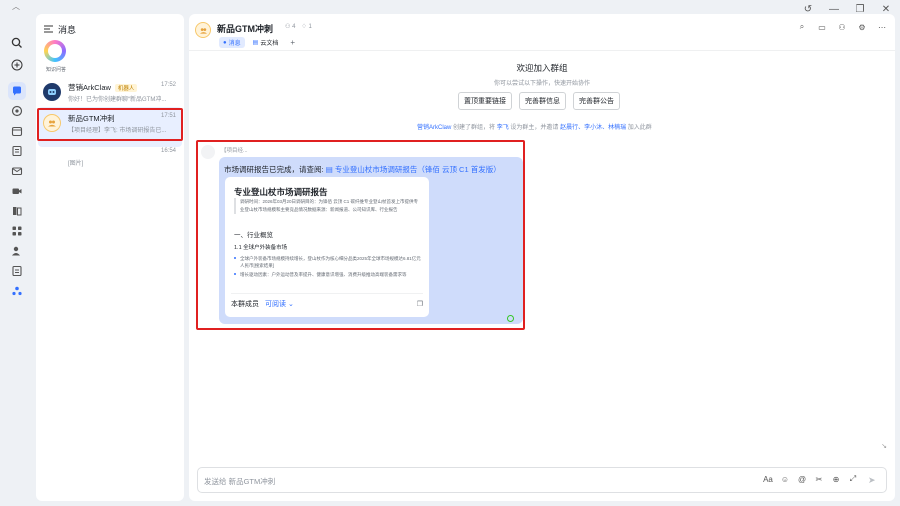  Describe the element at coordinates (639, 128) in the screenshot. I see `system-text: 加入此群` at that location.